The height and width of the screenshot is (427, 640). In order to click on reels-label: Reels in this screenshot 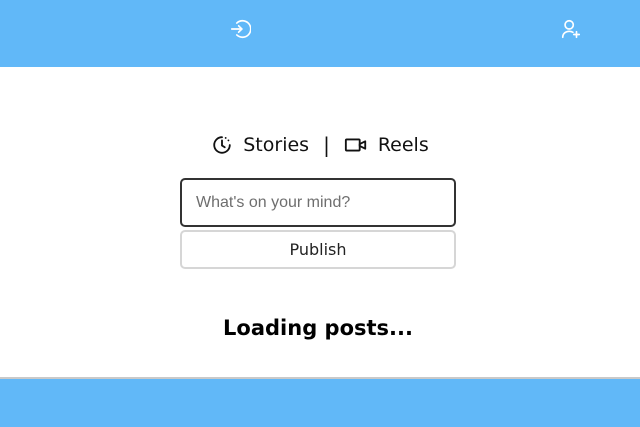, I will do `click(403, 145)`.